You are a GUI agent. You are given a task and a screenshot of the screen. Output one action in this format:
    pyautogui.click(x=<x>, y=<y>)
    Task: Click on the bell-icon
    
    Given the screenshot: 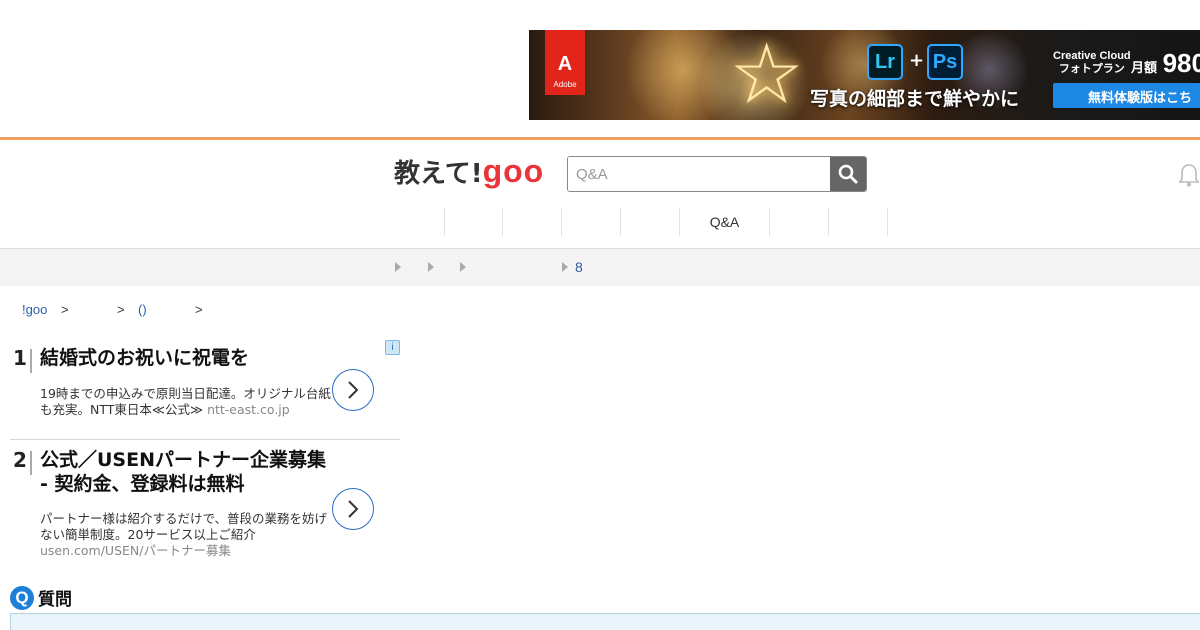 What is the action you would take?
    pyautogui.click(x=1189, y=175)
    